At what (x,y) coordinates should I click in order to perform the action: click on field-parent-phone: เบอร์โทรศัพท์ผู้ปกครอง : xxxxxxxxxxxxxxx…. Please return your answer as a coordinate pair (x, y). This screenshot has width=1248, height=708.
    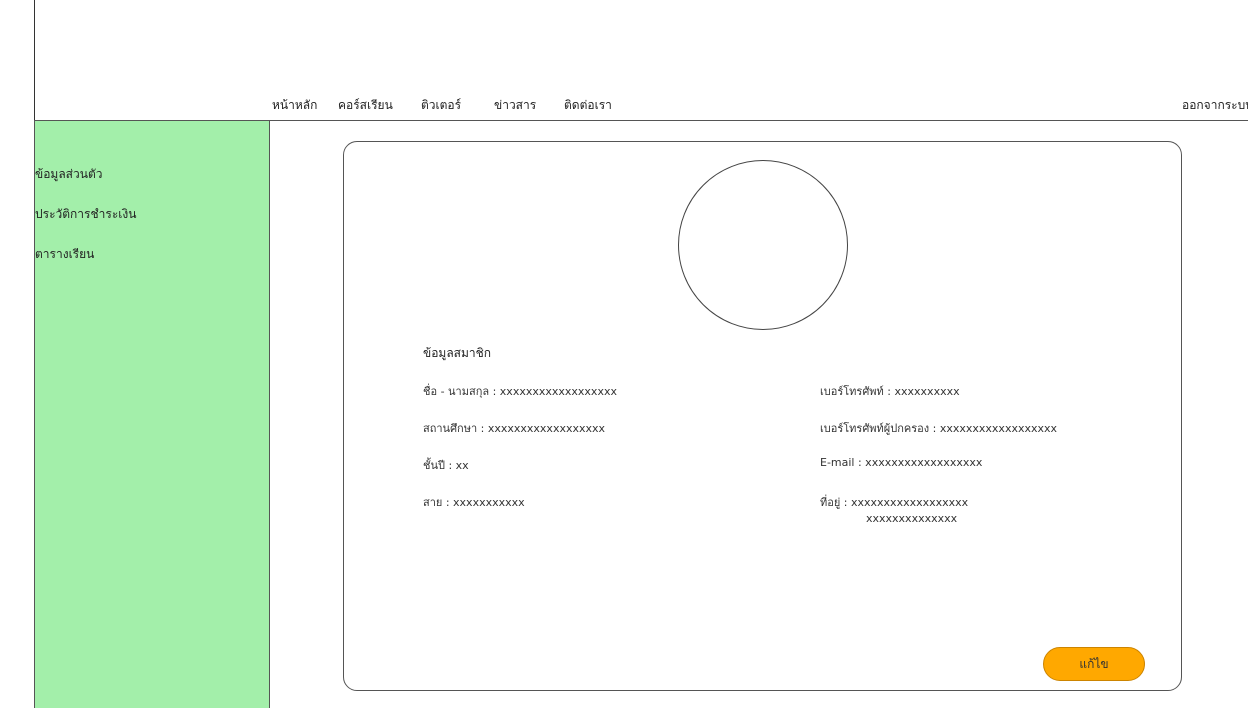
    Looking at the image, I should click on (939, 428).